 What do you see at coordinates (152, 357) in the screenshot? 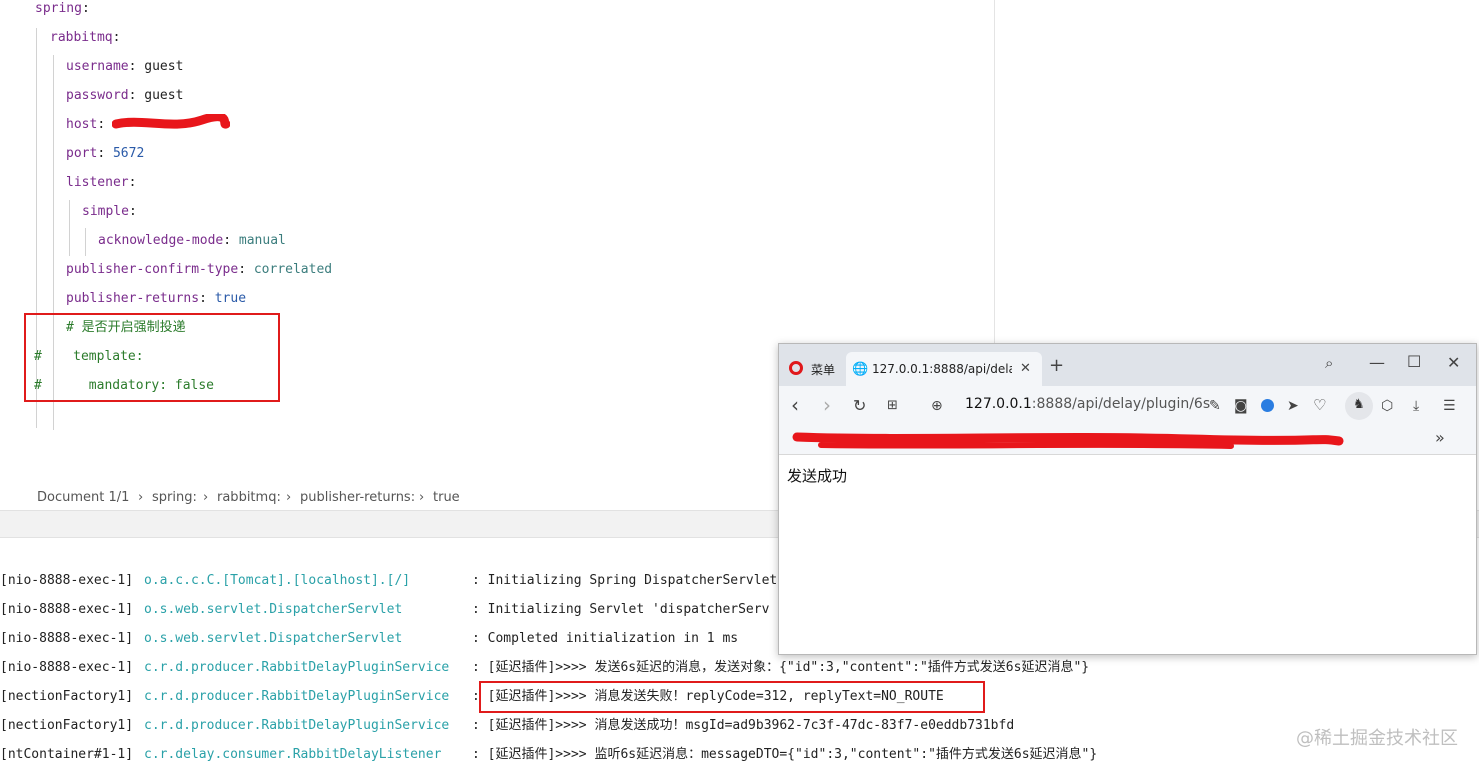
I see `comment-highlight-box` at bounding box center [152, 357].